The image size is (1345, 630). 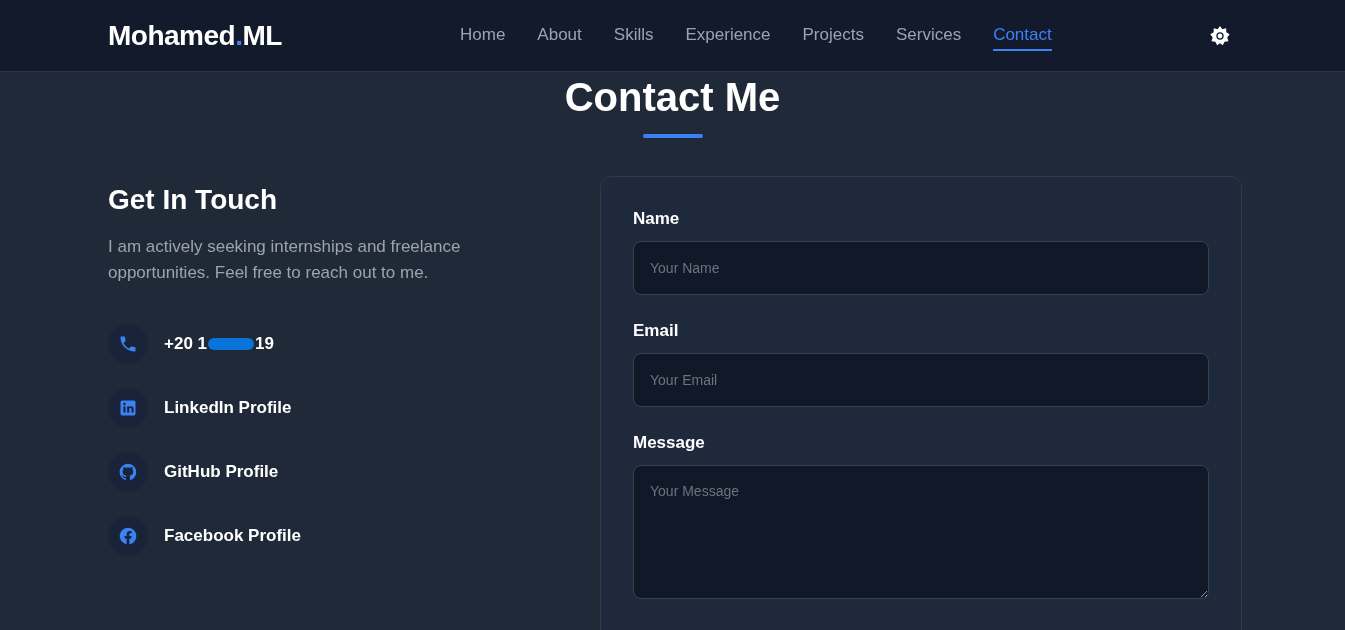 I want to click on field-label: Name, so click(x=657, y=219).